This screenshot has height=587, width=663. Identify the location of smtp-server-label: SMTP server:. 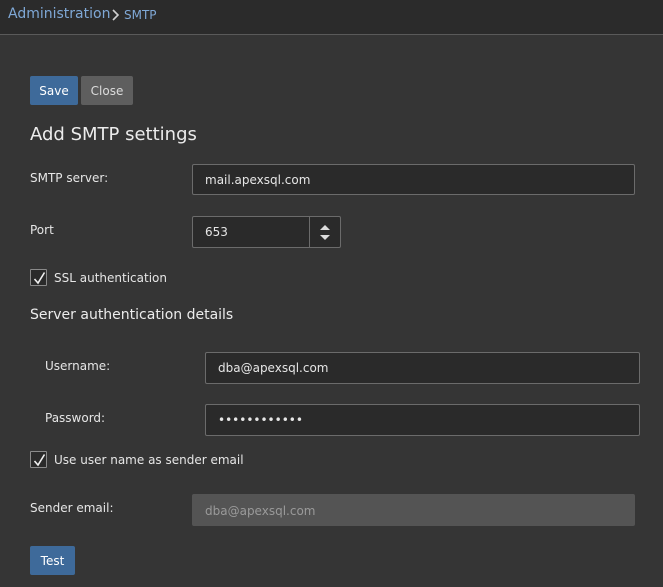
(69, 178).